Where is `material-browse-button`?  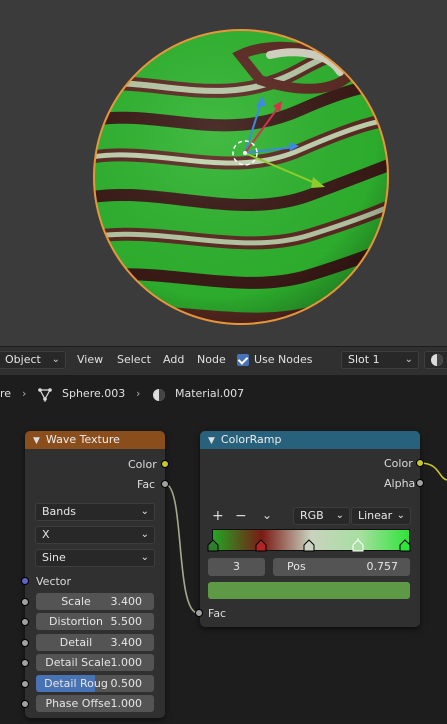
material-browse-button is located at coordinates (435, 360).